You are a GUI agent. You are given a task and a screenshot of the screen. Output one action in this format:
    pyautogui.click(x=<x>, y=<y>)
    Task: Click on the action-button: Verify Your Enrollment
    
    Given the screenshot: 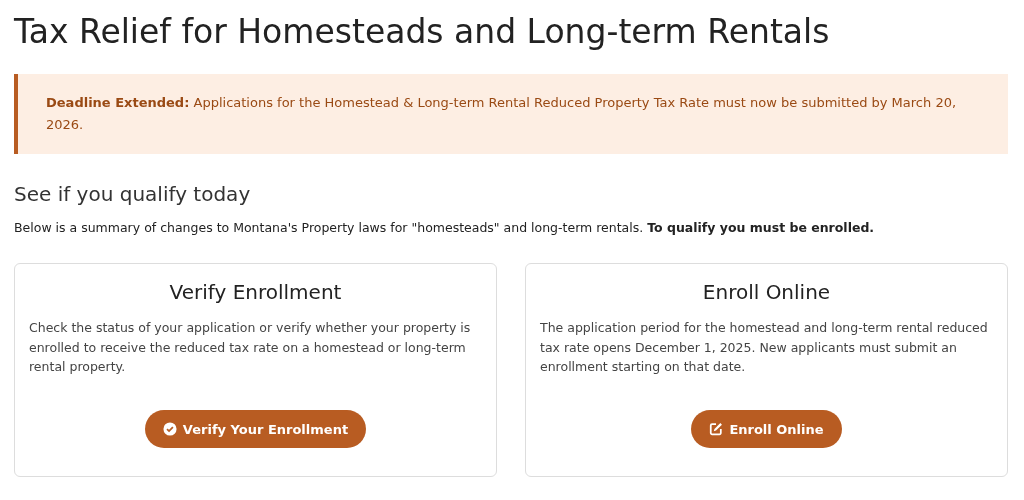 What is the action you would take?
    pyautogui.click(x=255, y=429)
    